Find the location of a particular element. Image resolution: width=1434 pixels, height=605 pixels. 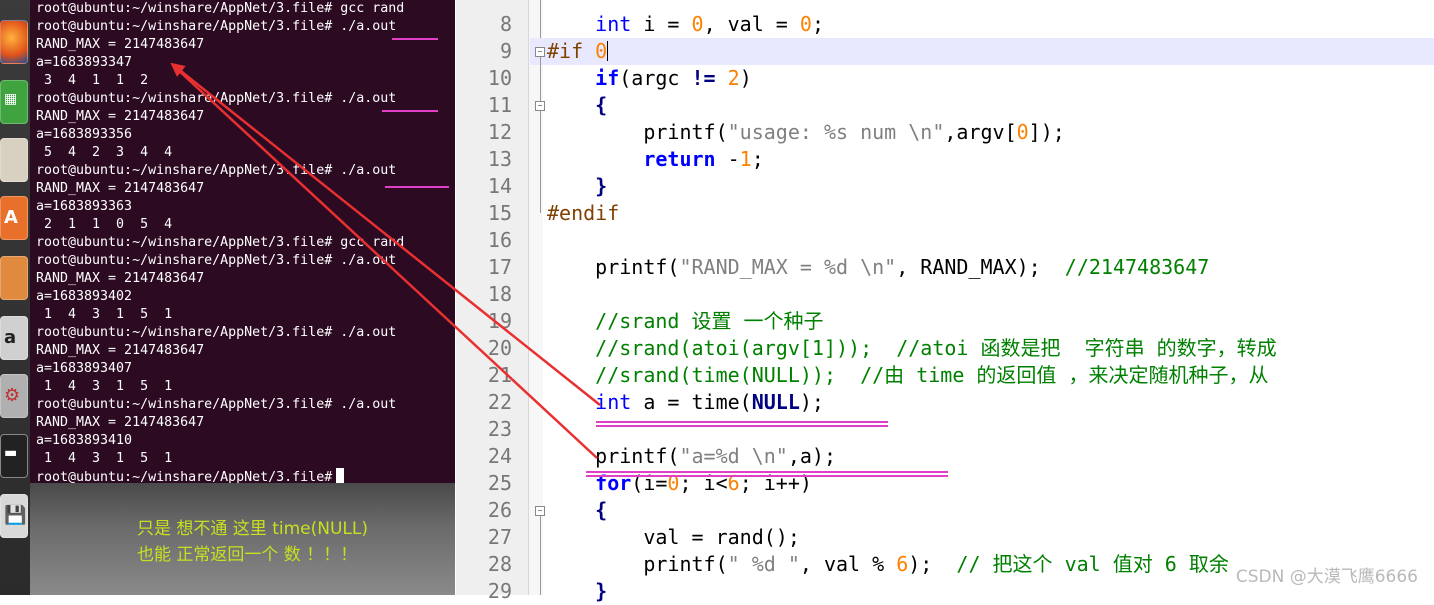

code-token: ) is located at coordinates (745, 78).